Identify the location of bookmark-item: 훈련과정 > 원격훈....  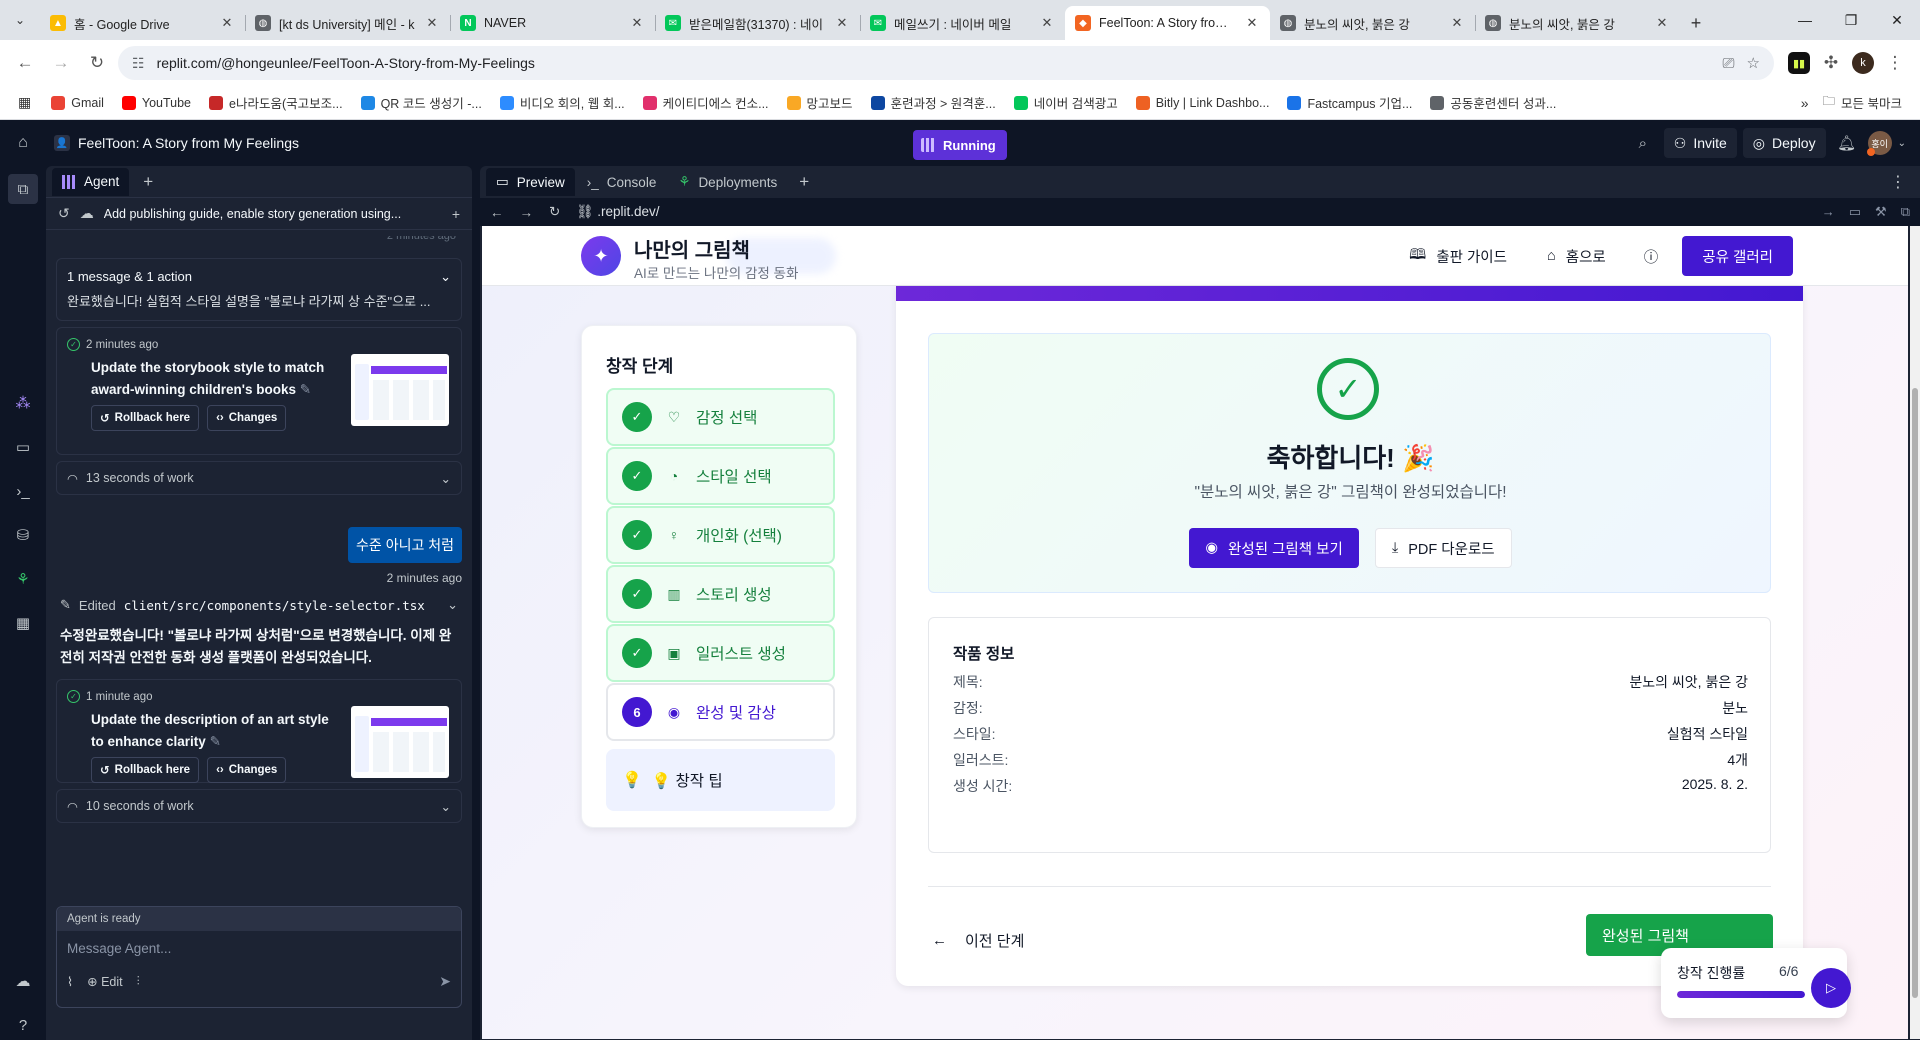
(933, 102).